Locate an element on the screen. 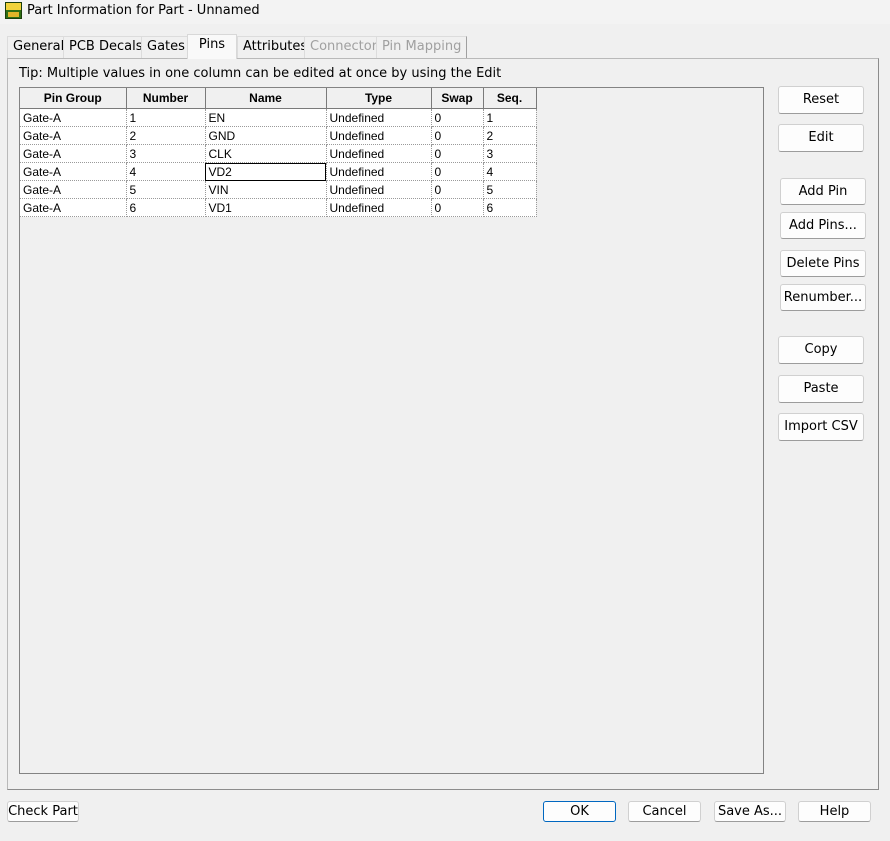 This screenshot has height=841, width=890. copy-button: Copy is located at coordinates (821, 350).